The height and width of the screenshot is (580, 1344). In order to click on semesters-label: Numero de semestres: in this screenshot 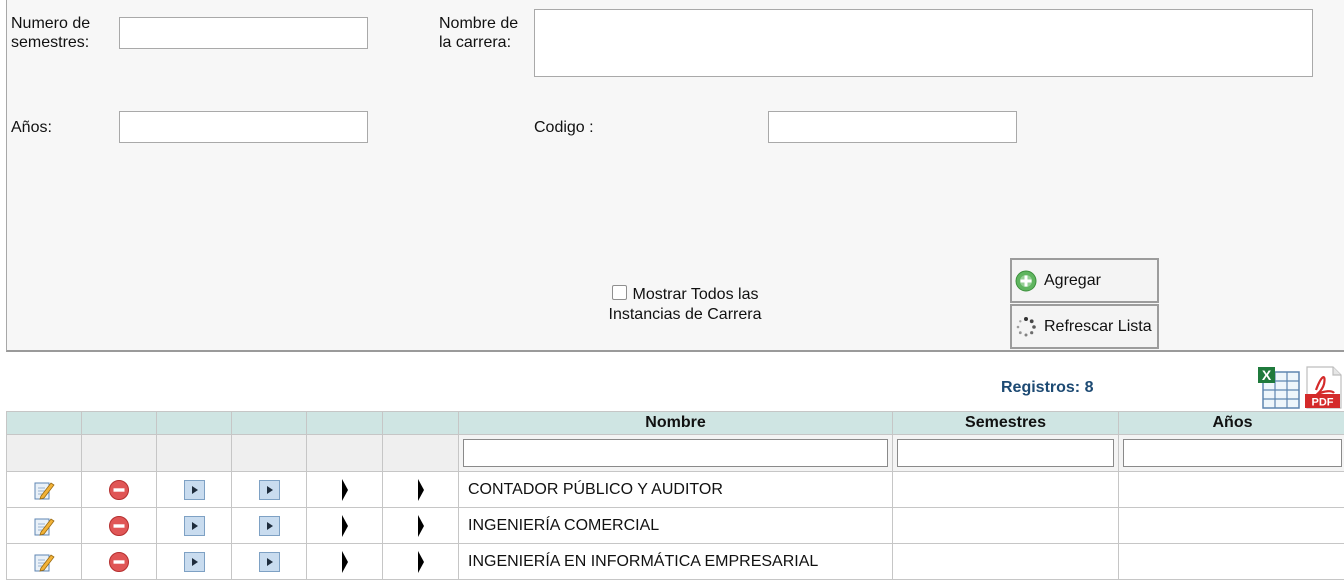, I will do `click(50, 33)`.